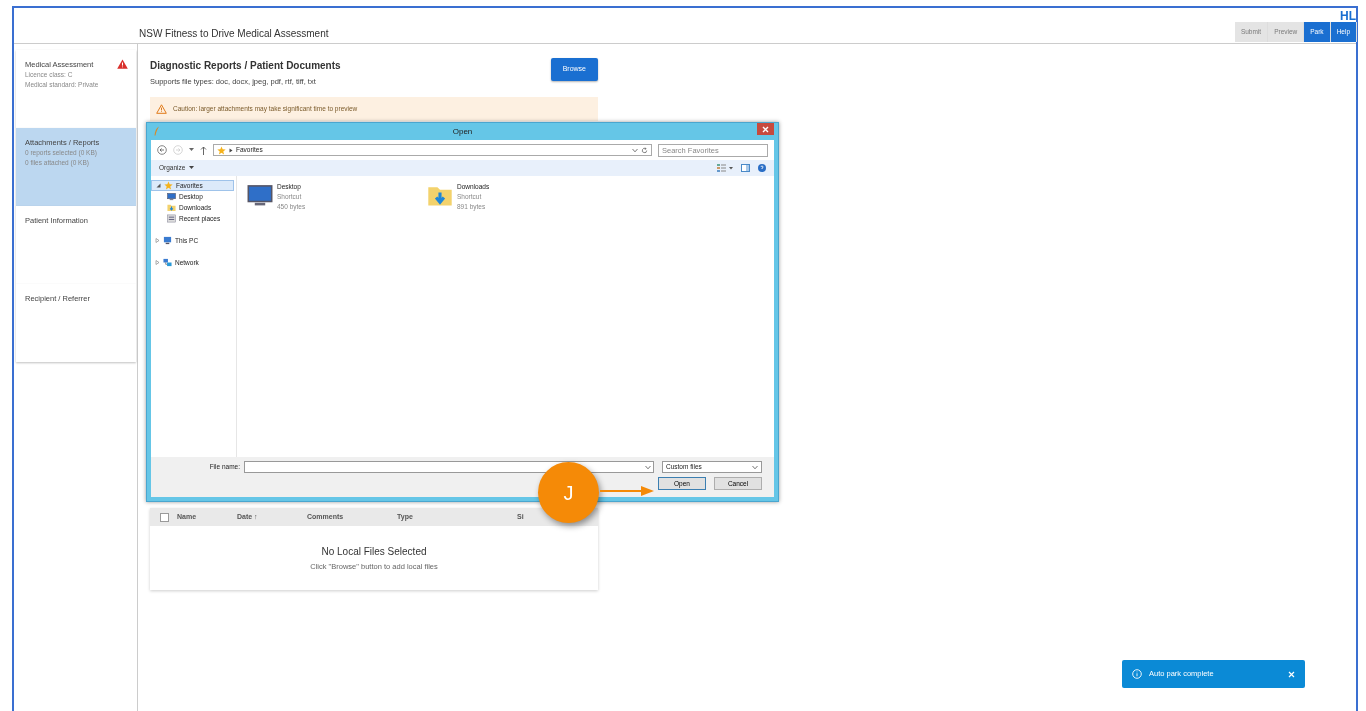  What do you see at coordinates (462, 131) in the screenshot?
I see `dialog-title: Open` at bounding box center [462, 131].